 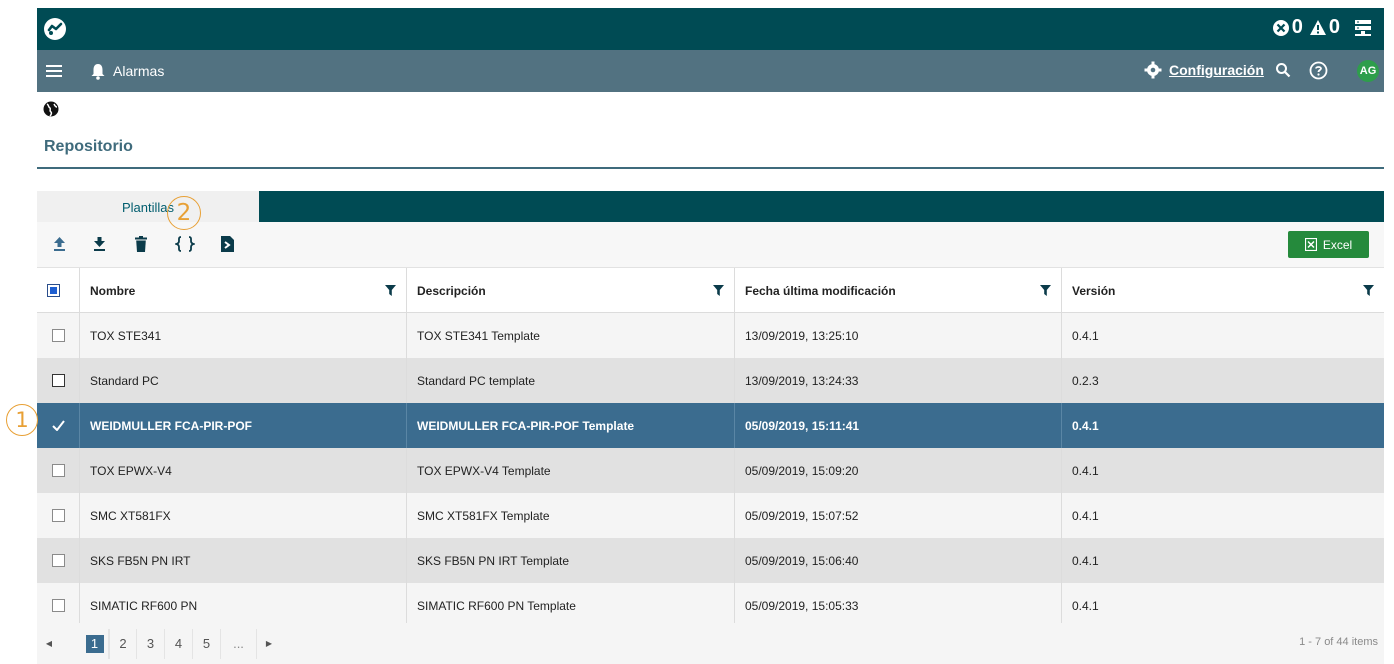 What do you see at coordinates (151, 643) in the screenshot?
I see `page-button-3: 3` at bounding box center [151, 643].